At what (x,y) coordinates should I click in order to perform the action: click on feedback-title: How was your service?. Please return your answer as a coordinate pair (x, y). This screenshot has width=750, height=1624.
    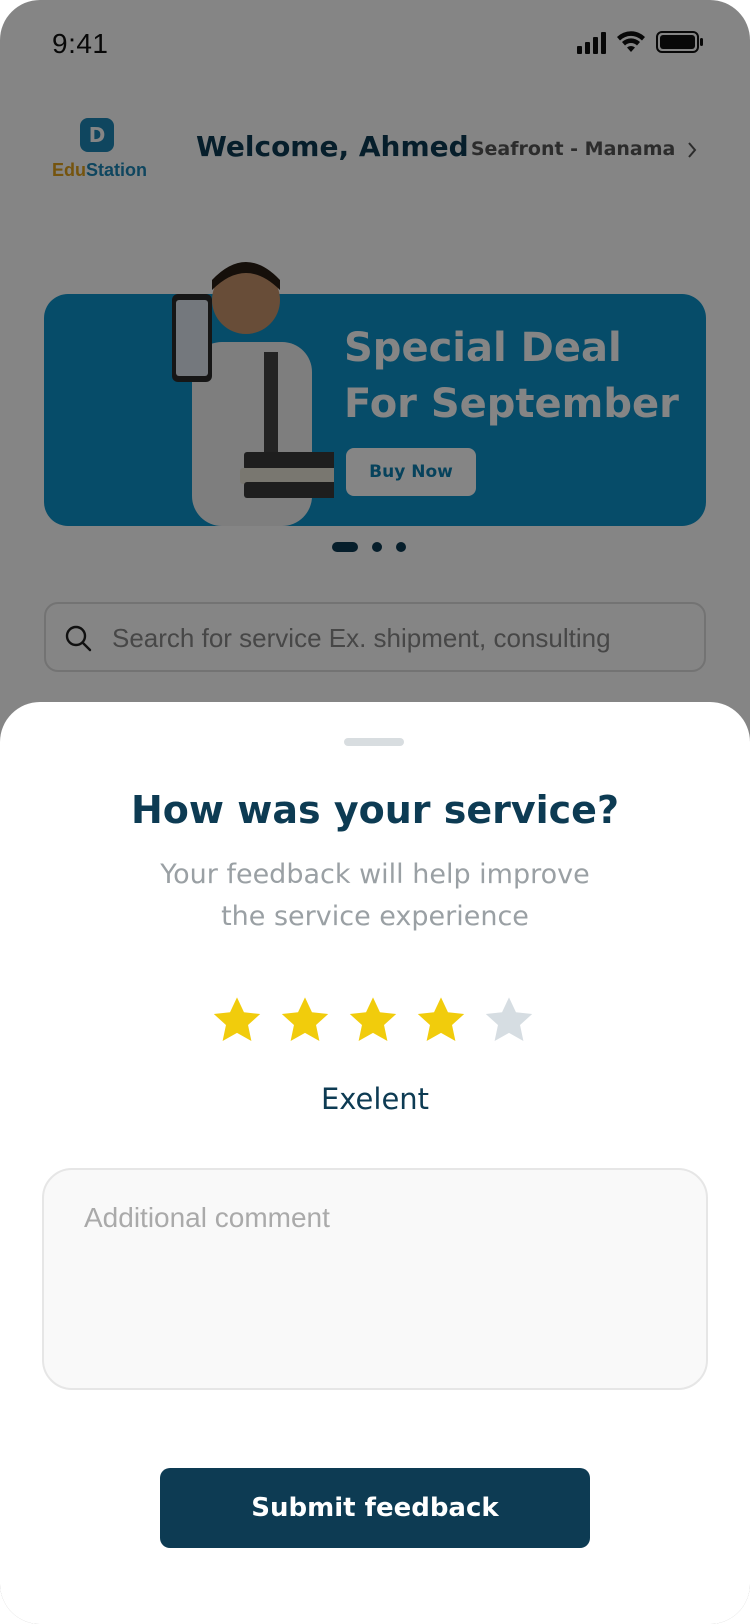
    Looking at the image, I should click on (374, 810).